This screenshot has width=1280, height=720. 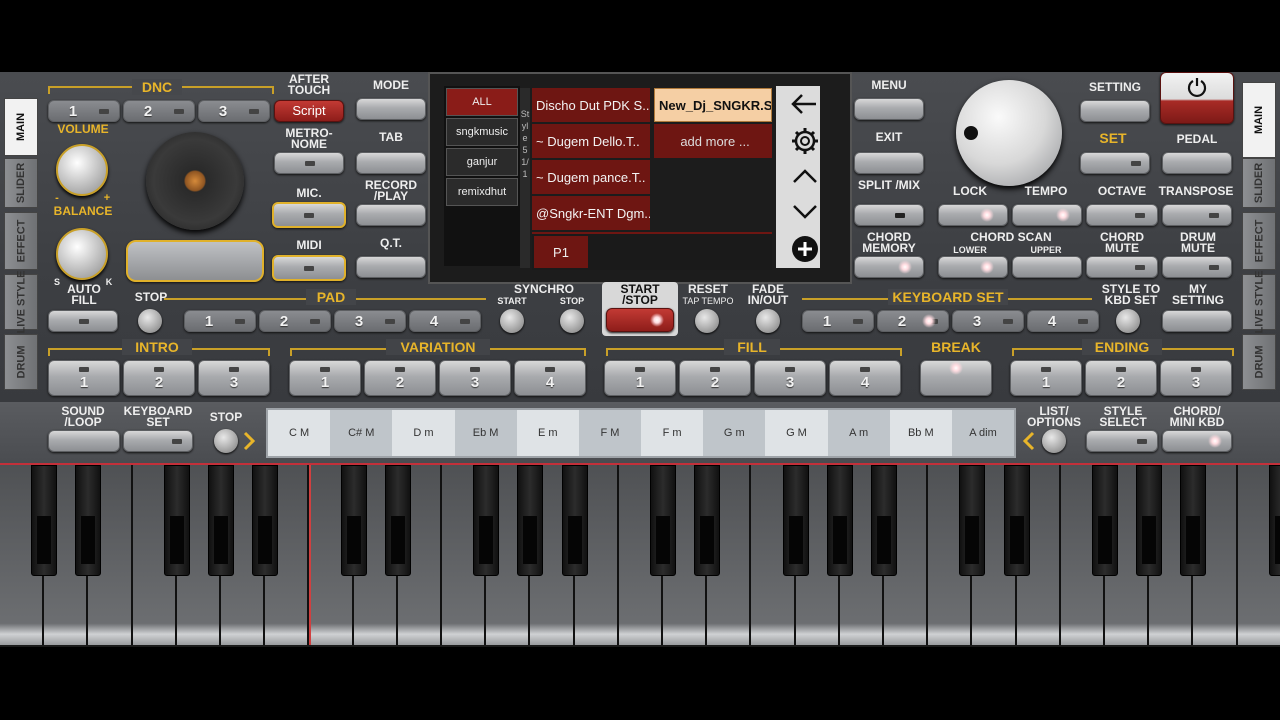 What do you see at coordinates (234, 111) in the screenshot?
I see `dnc-3-button: 3` at bounding box center [234, 111].